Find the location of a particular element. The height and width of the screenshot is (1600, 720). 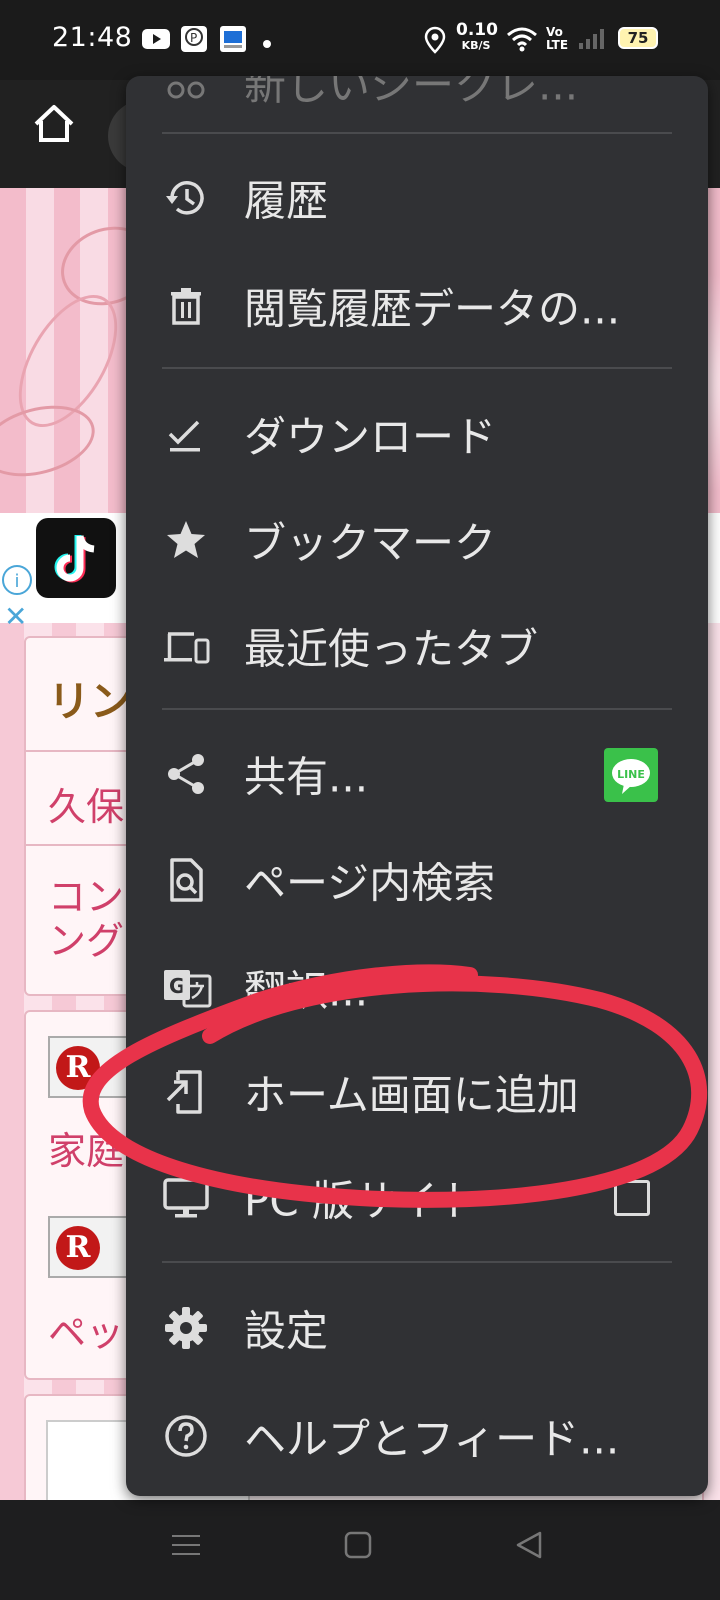

download-icon is located at coordinates (186, 434).